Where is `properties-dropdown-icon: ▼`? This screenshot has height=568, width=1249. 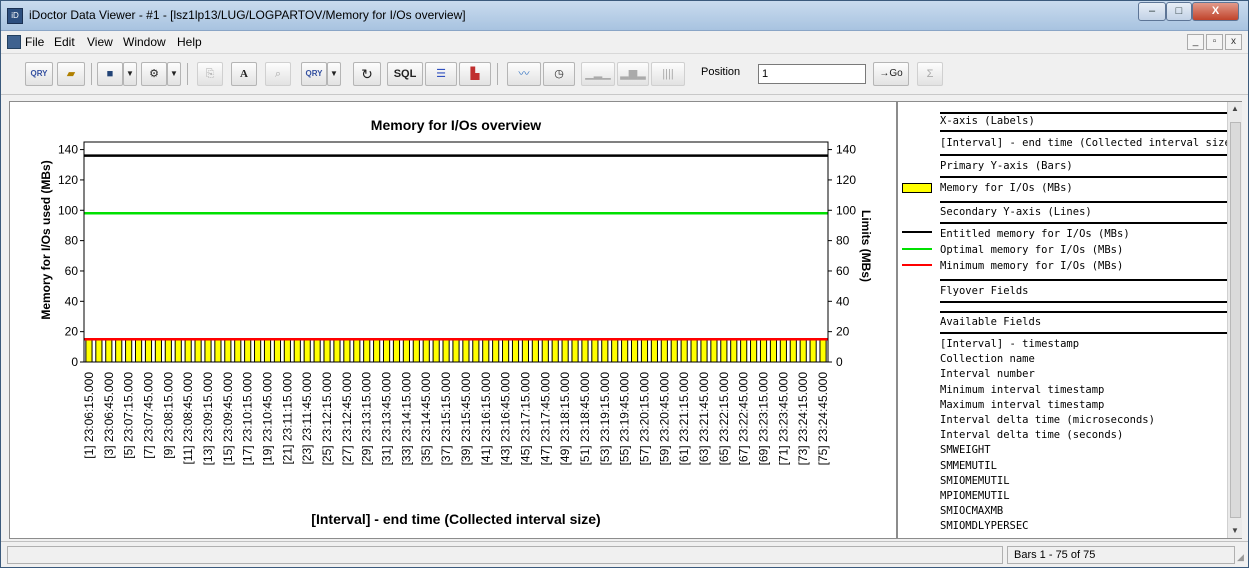
properties-dropdown-icon: ▼ is located at coordinates (174, 74).